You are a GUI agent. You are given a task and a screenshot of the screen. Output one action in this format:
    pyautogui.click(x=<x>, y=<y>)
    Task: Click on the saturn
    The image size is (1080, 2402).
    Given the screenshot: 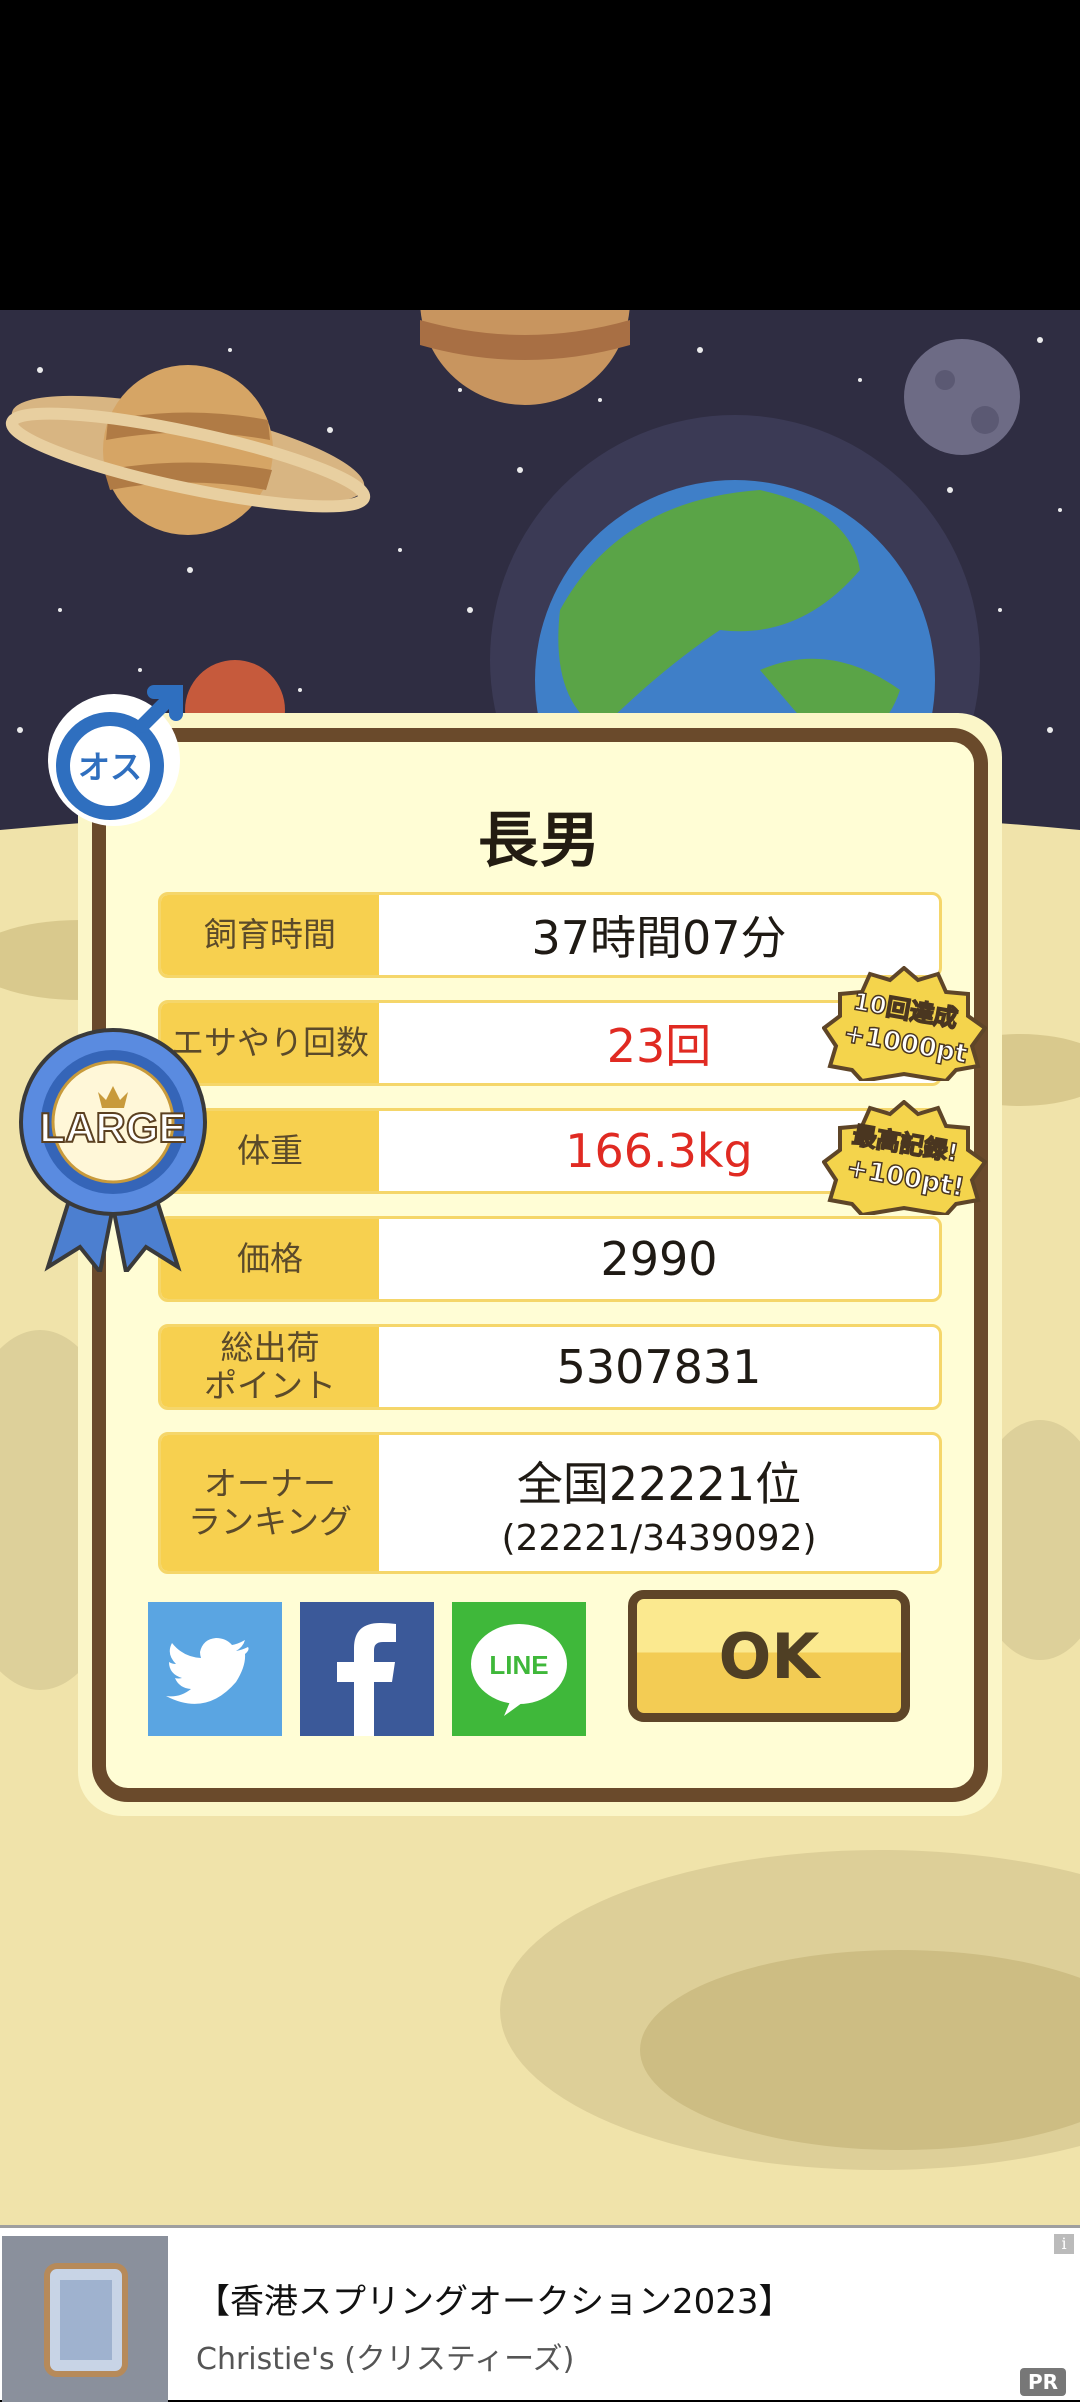 What is the action you would take?
    pyautogui.click(x=188, y=450)
    